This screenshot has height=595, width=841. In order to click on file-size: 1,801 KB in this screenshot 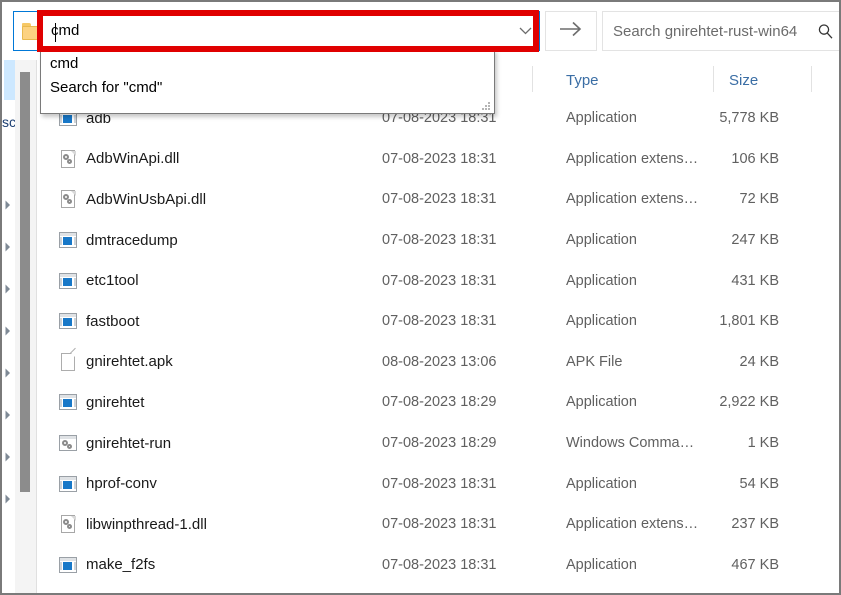, I will do `click(749, 321)`.